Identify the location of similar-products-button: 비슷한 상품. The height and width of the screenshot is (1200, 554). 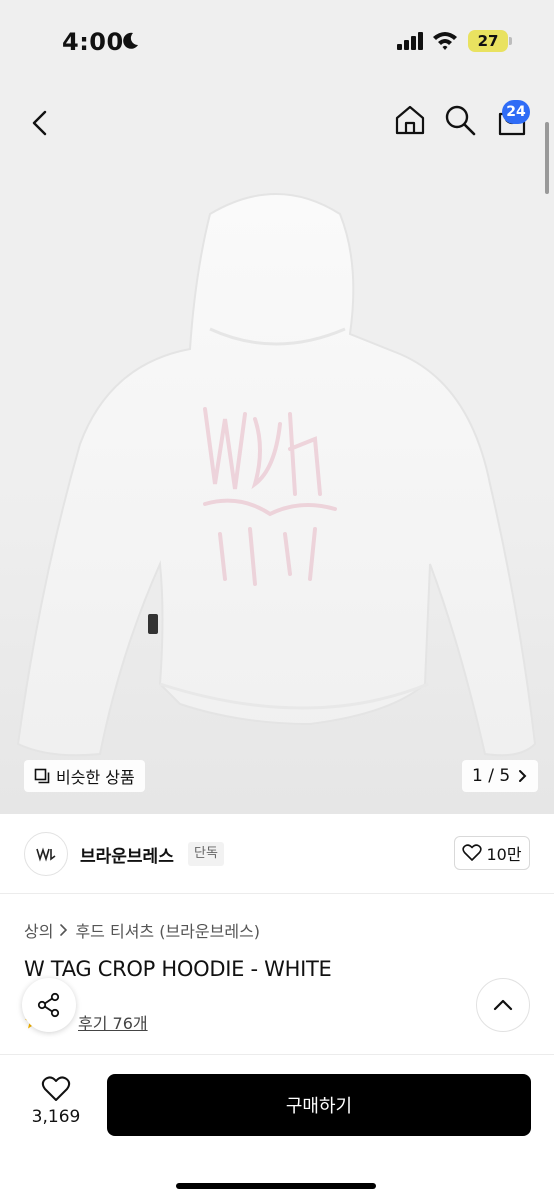
(84, 776).